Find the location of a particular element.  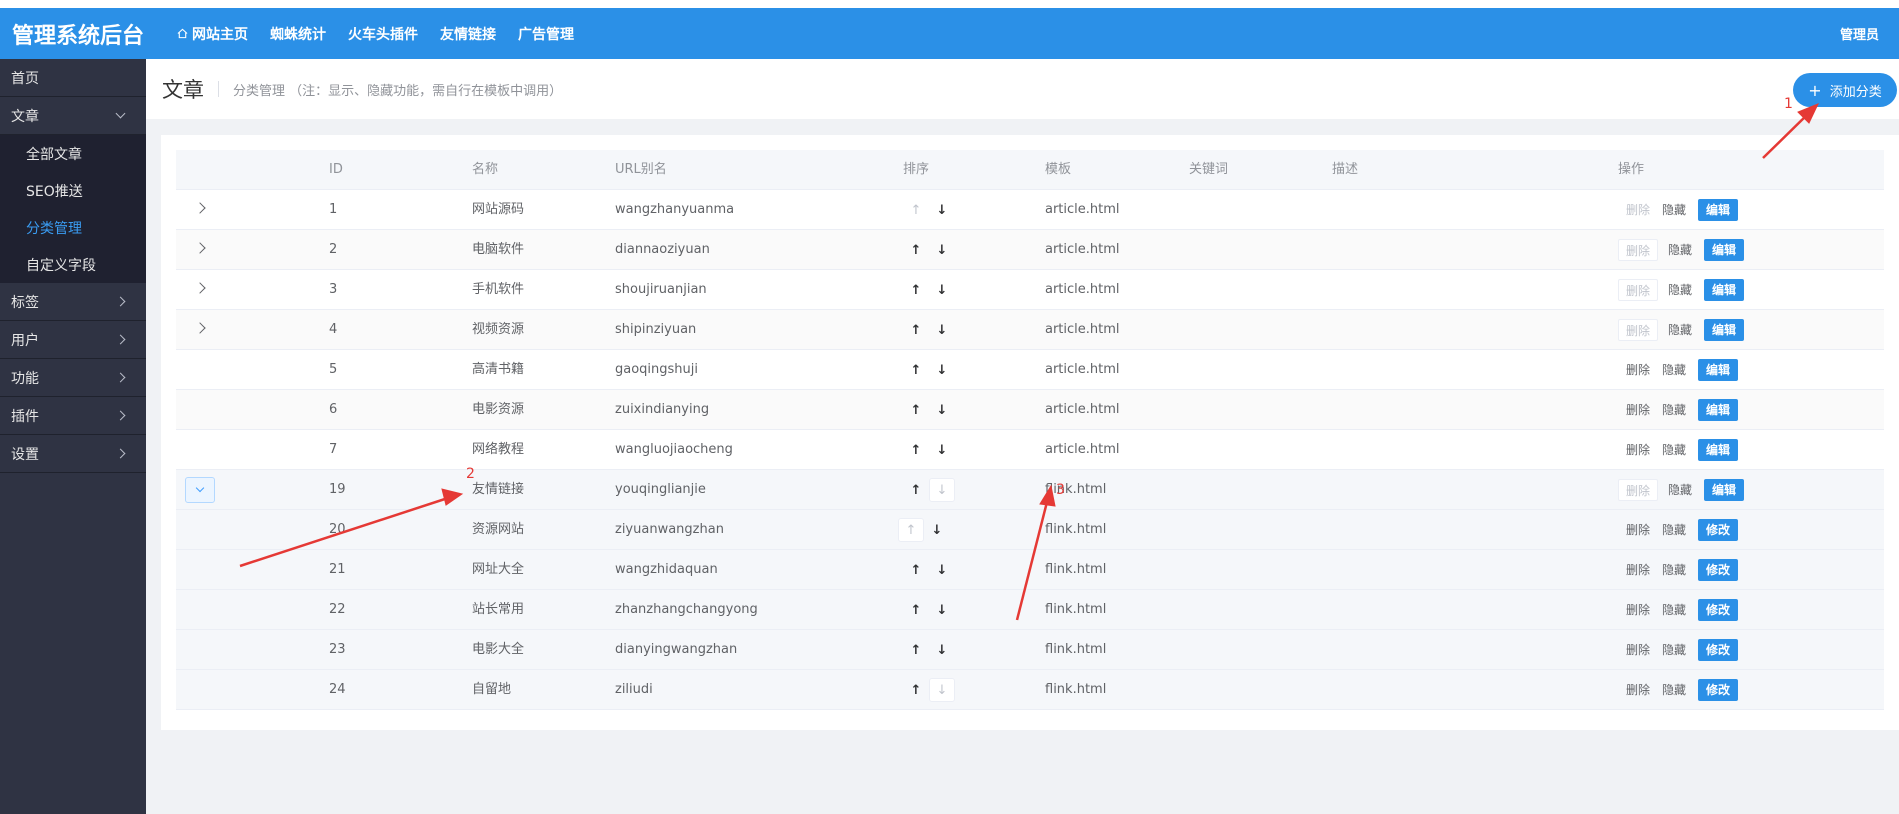

nav-ad-management: 广告管理 is located at coordinates (546, 34).